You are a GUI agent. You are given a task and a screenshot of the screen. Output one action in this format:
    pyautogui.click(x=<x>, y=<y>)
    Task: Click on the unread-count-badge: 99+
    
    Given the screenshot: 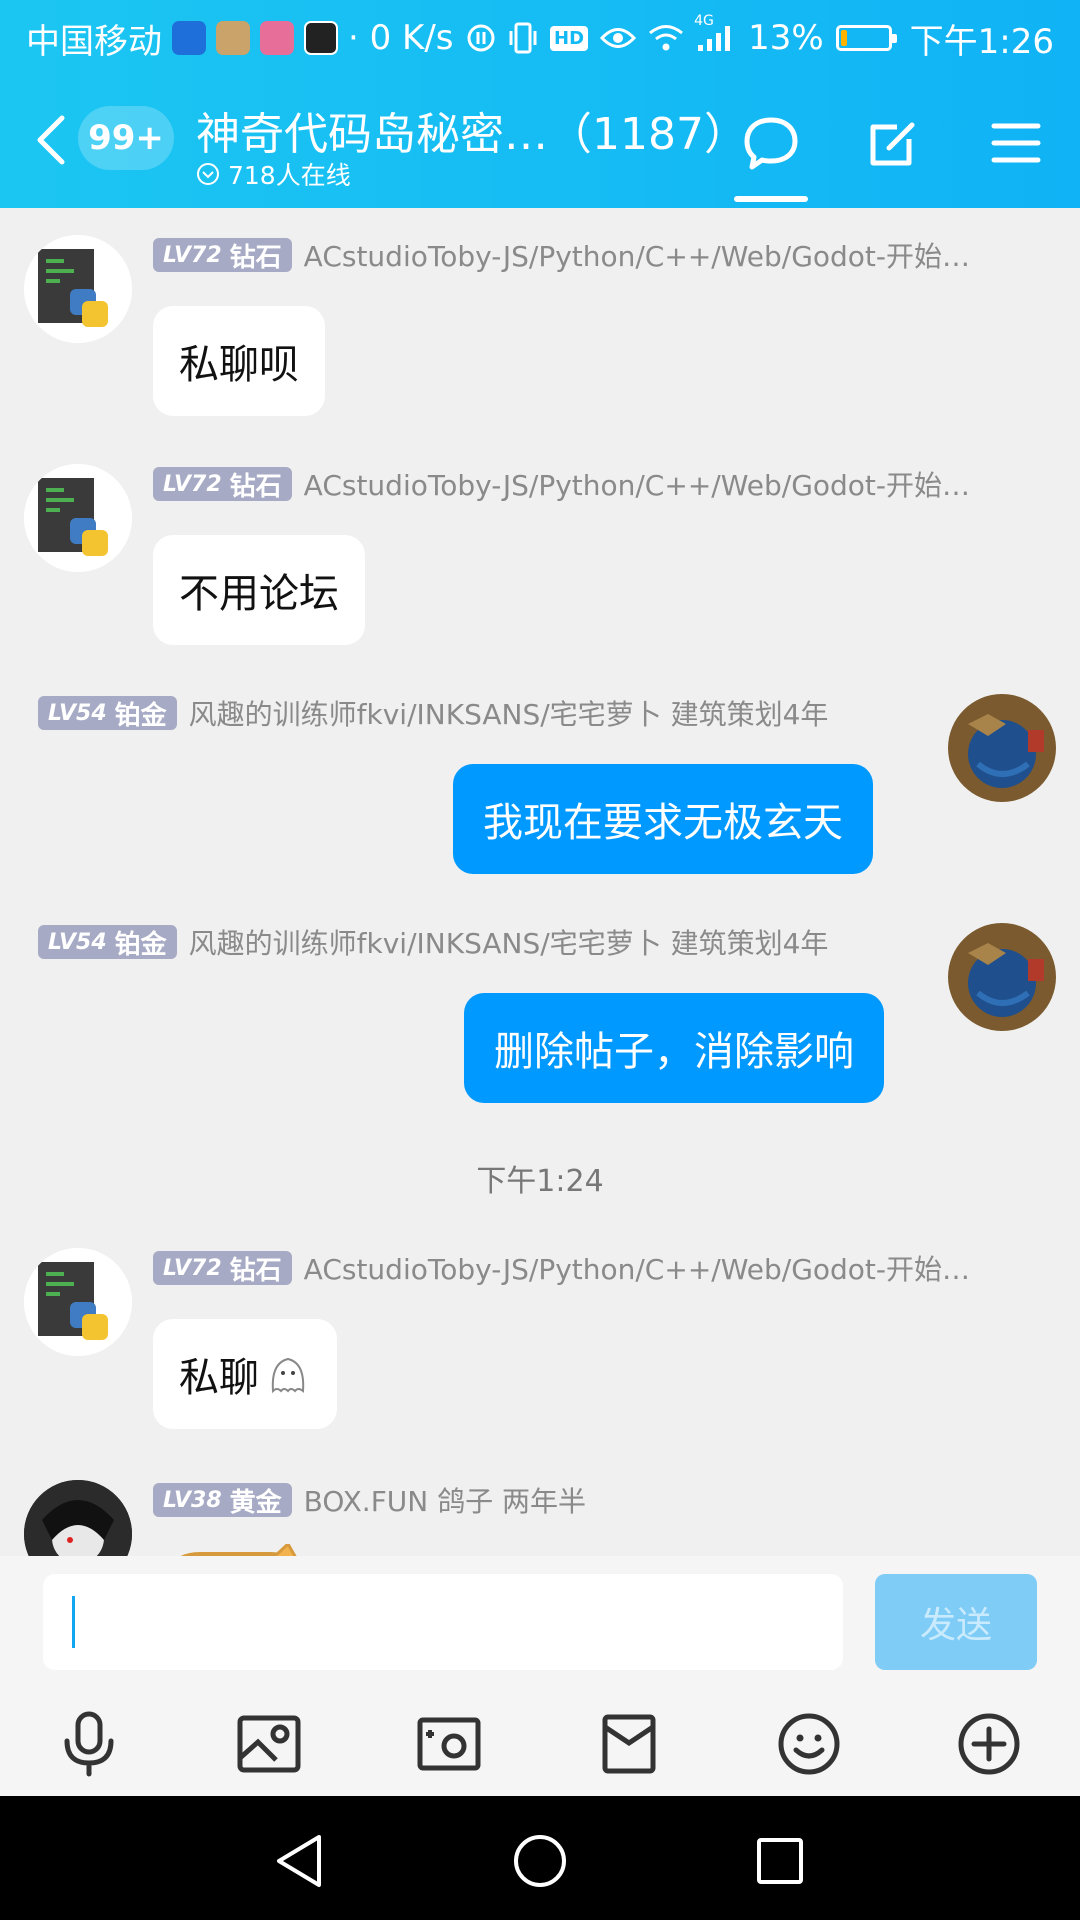 What is the action you would take?
    pyautogui.click(x=126, y=138)
    